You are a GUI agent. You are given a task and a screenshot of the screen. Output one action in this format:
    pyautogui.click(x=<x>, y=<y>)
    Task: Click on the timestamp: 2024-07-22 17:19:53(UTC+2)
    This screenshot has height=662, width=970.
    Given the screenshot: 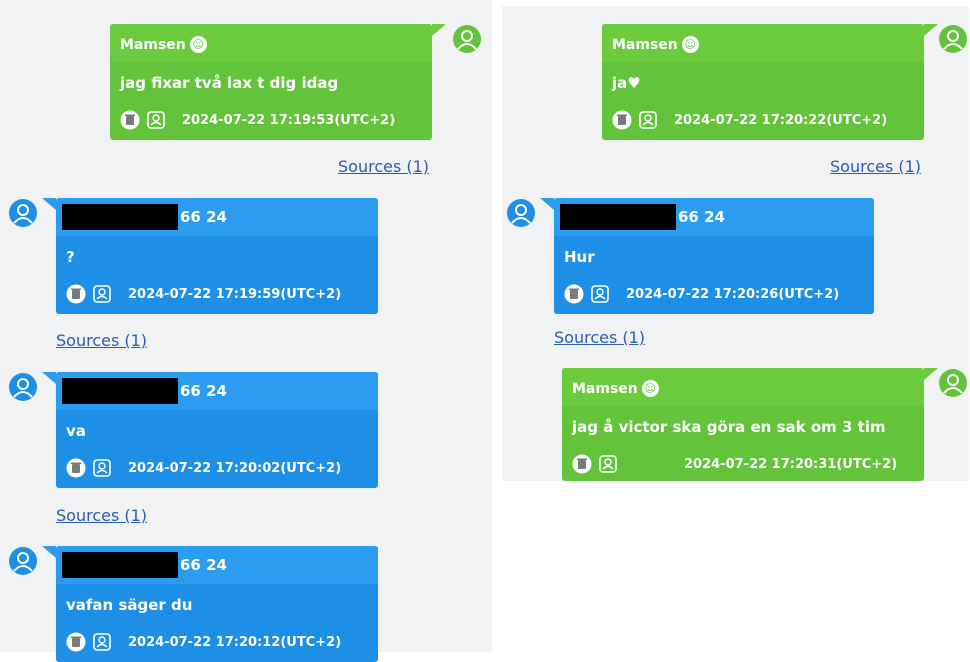 What is the action you would take?
    pyautogui.click(x=289, y=120)
    